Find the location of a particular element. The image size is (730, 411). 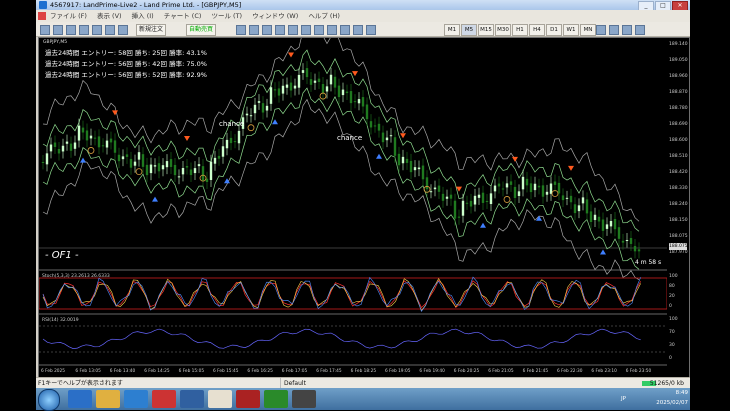

time-tick: 6 Feb 13:40 is located at coordinates (122, 371).